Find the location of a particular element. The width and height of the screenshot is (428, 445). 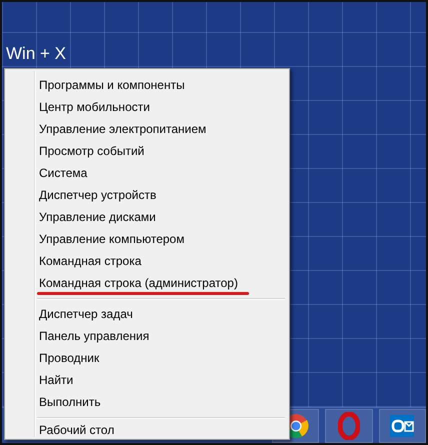

taskbar-button is located at coordinates (402, 425).